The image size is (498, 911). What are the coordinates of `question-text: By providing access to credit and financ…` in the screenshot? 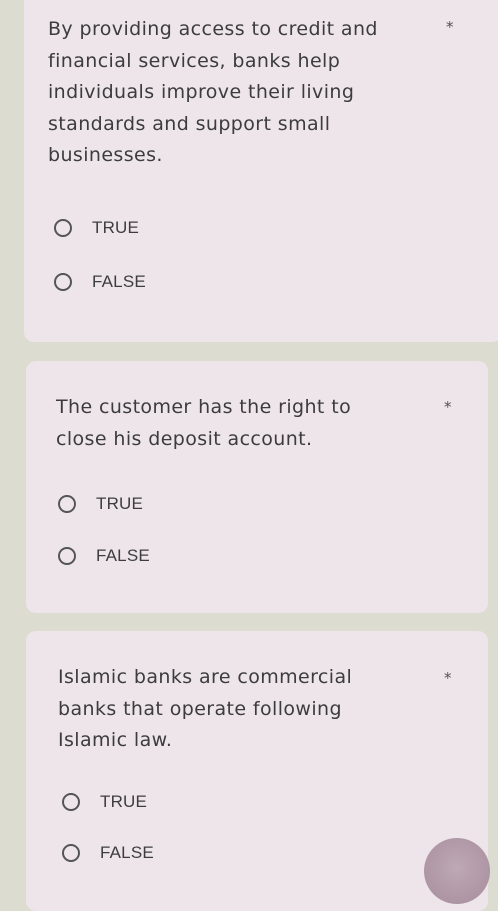 It's located at (213, 93).